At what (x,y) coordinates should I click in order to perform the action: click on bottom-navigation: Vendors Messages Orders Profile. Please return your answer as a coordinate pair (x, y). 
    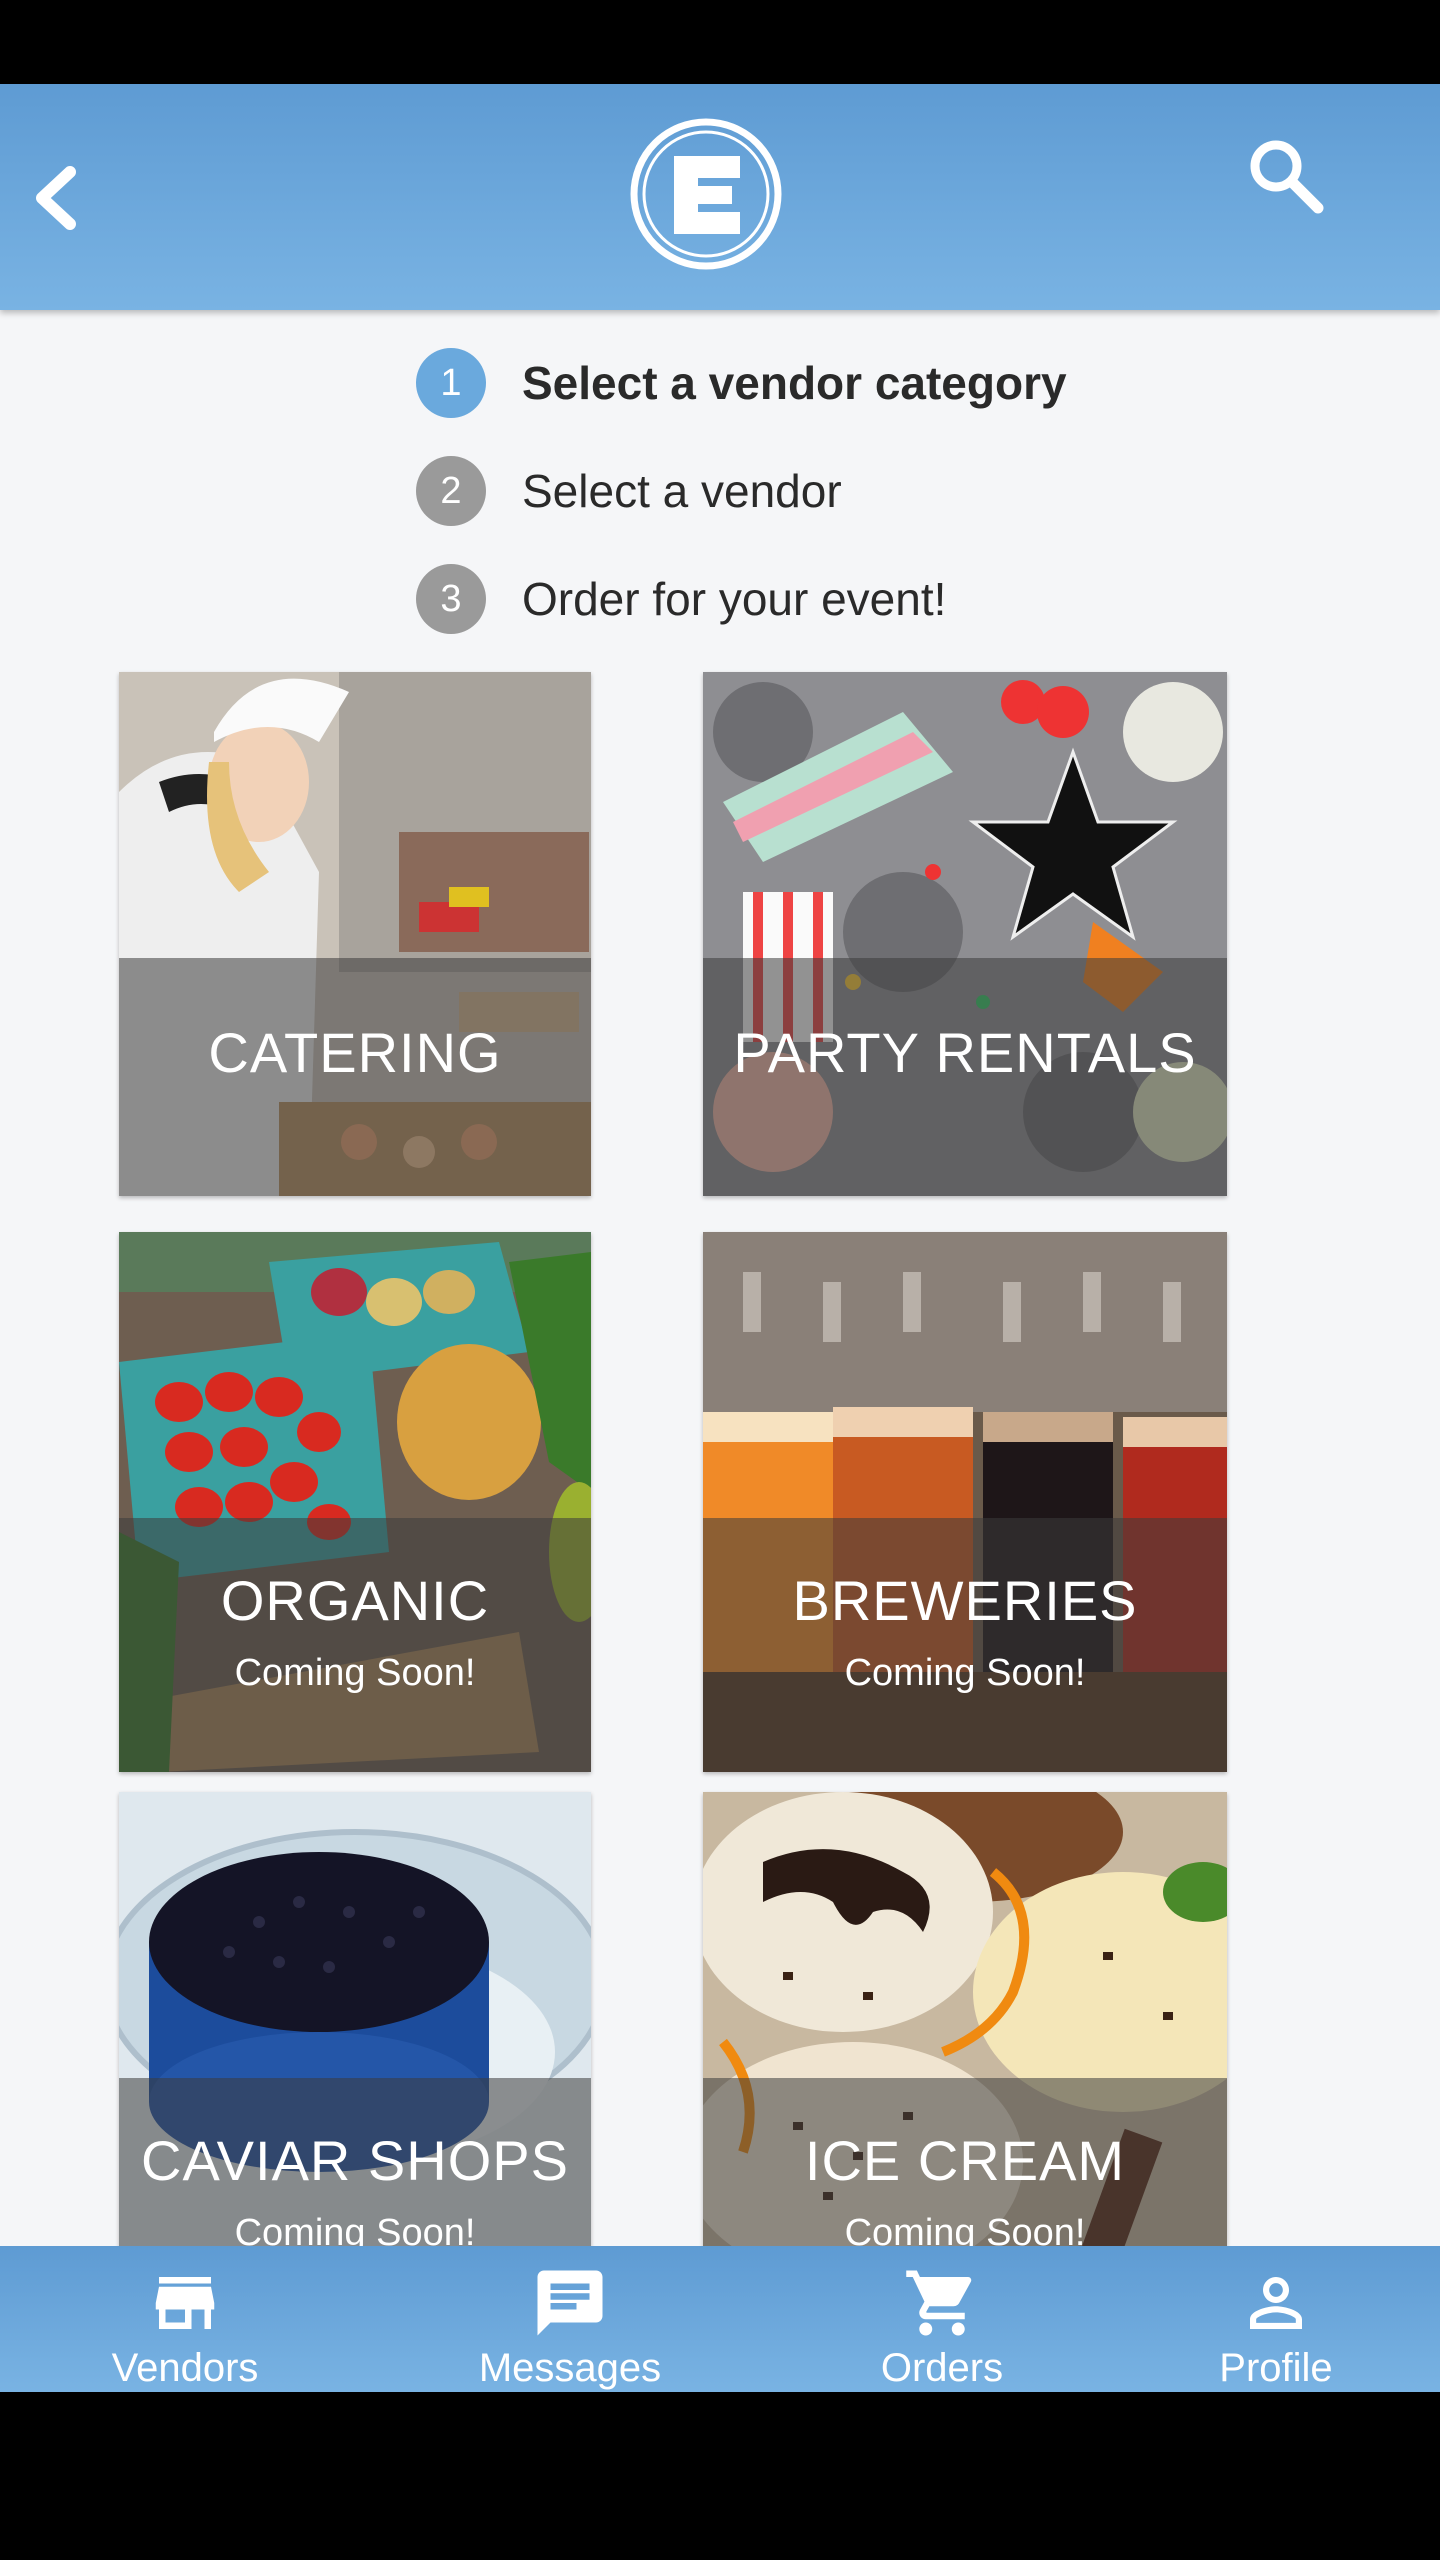
    Looking at the image, I should click on (720, 2319).